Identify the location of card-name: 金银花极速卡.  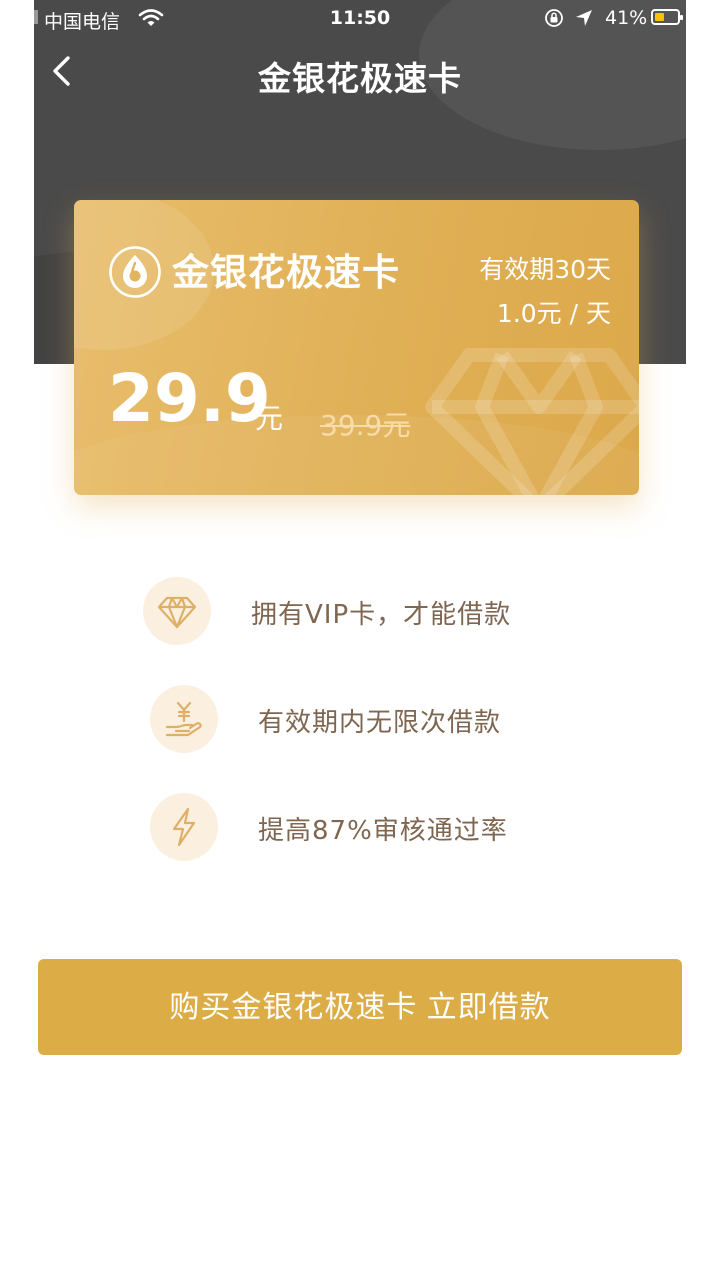
(286, 272).